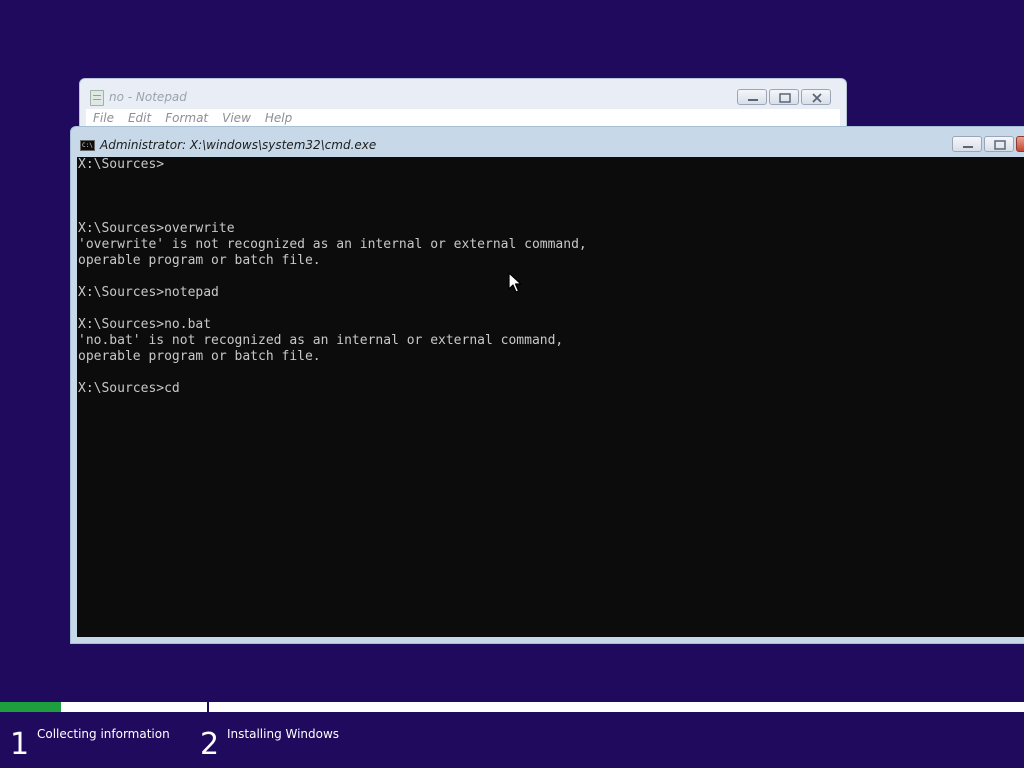 This screenshot has height=768, width=1024. I want to click on console-input-line: X:\Sources>cd, so click(551, 389).